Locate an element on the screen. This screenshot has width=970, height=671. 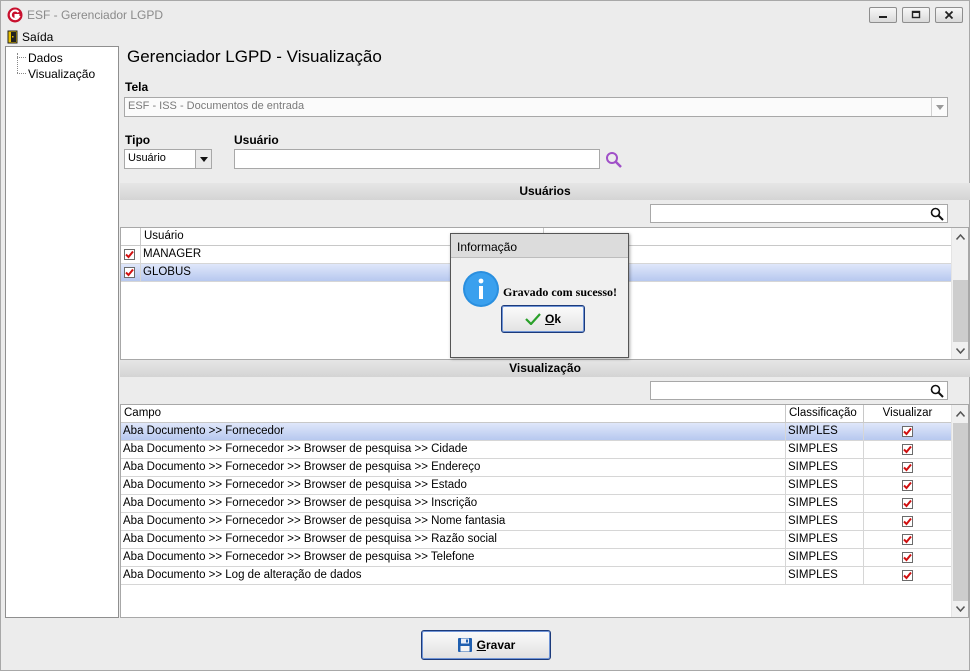
info-dialog: Informação Gravado com sucesso! Ok is located at coordinates (539, 295).